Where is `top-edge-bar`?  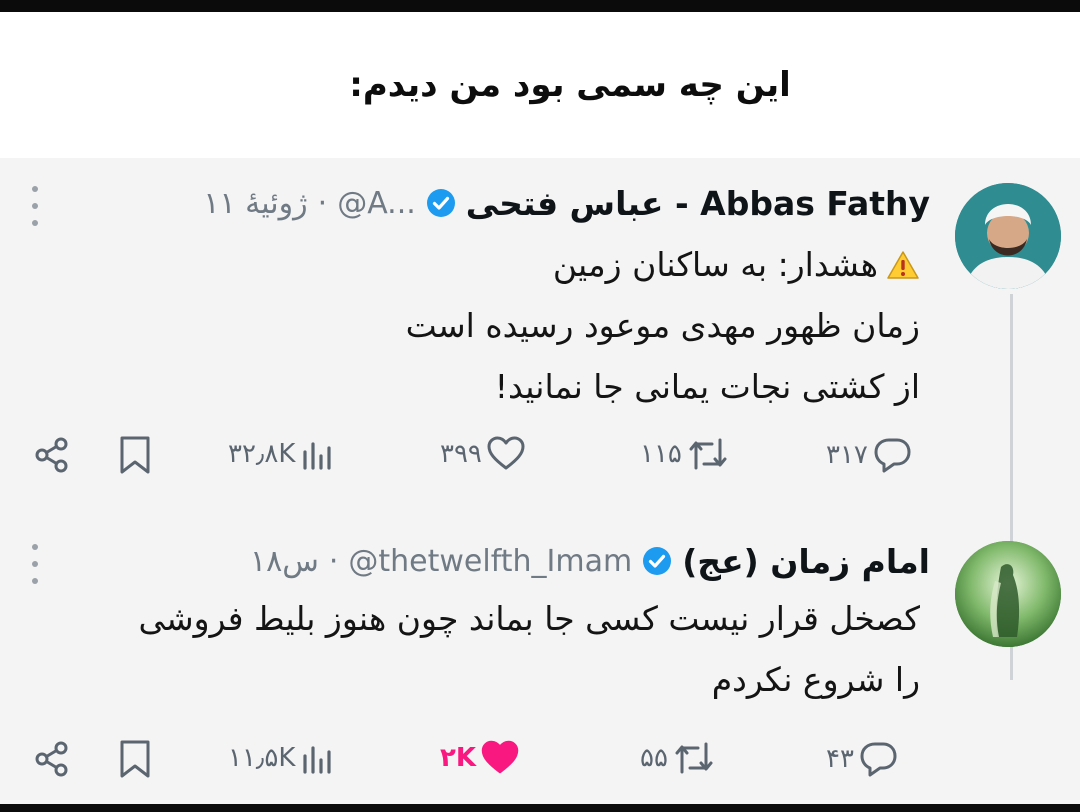 top-edge-bar is located at coordinates (540, 6).